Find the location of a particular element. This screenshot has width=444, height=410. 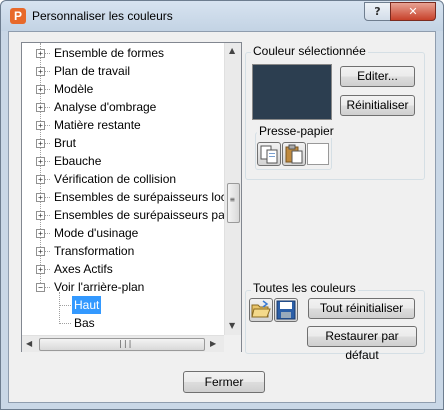

tree-item: + Transformation is located at coordinates (123, 251).